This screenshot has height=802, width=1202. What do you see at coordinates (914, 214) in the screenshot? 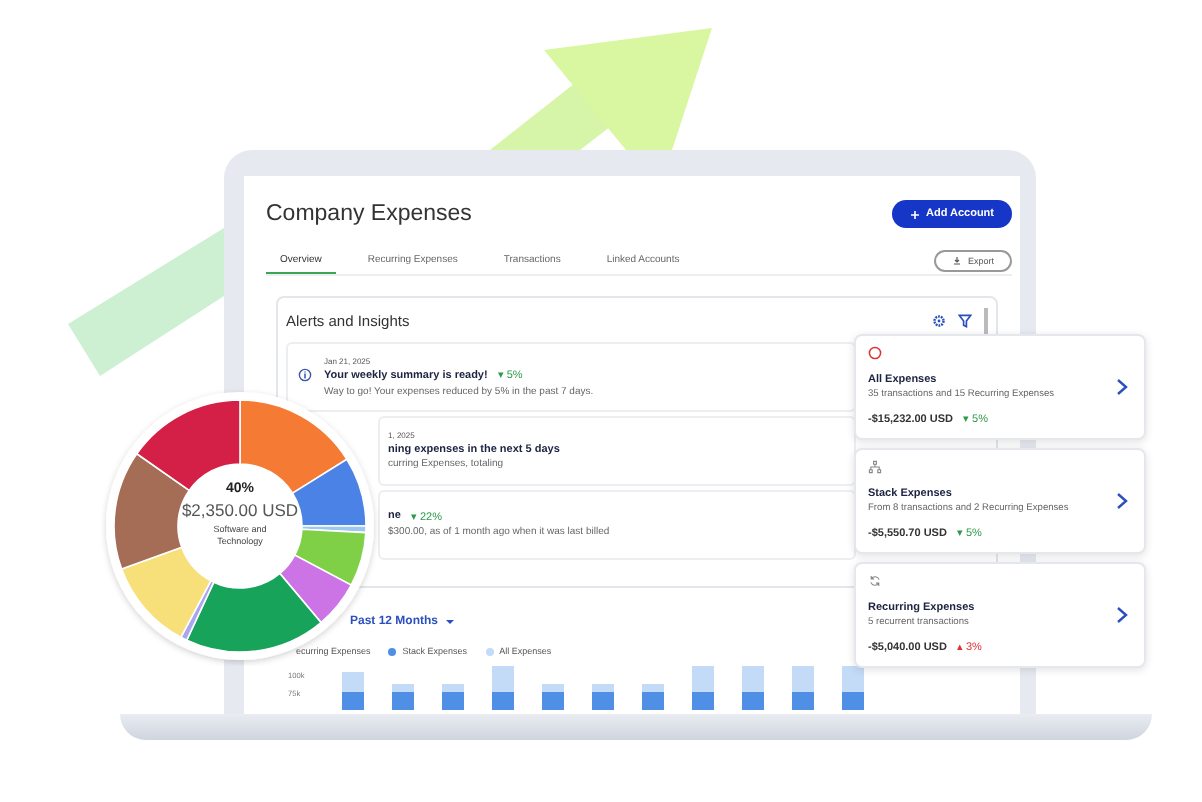
I see `plus-icon` at bounding box center [914, 214].